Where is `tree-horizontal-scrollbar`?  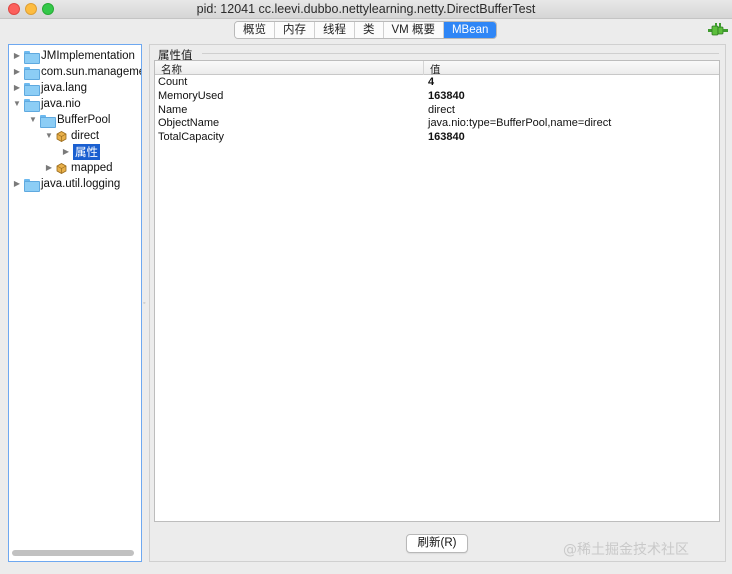 tree-horizontal-scrollbar is located at coordinates (73, 553).